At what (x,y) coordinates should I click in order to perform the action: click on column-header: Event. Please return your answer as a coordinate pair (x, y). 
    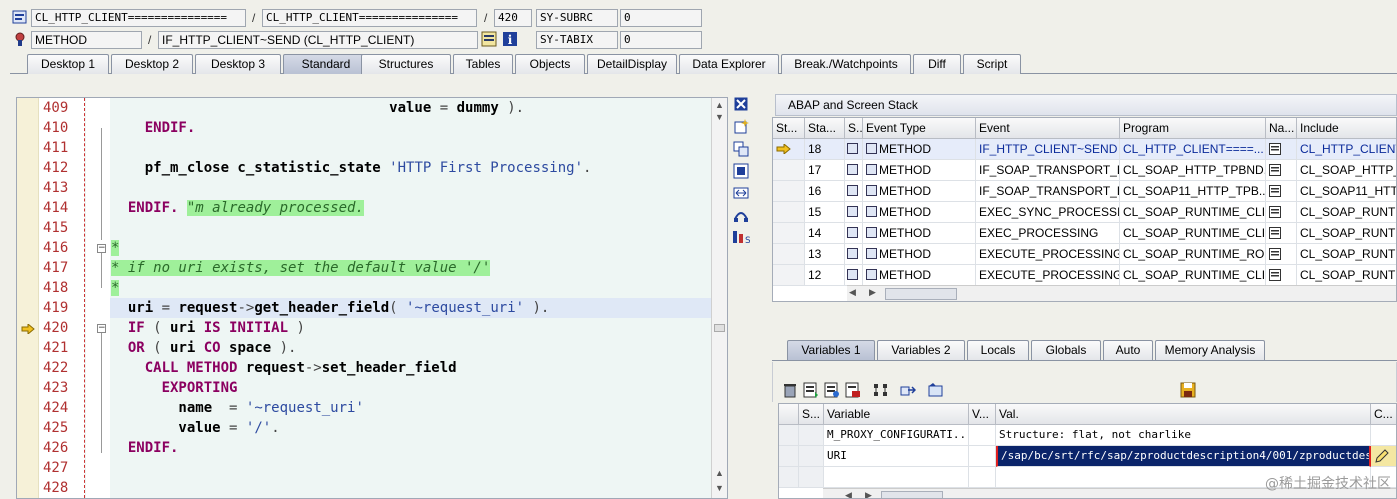
    Looking at the image, I should click on (1048, 128).